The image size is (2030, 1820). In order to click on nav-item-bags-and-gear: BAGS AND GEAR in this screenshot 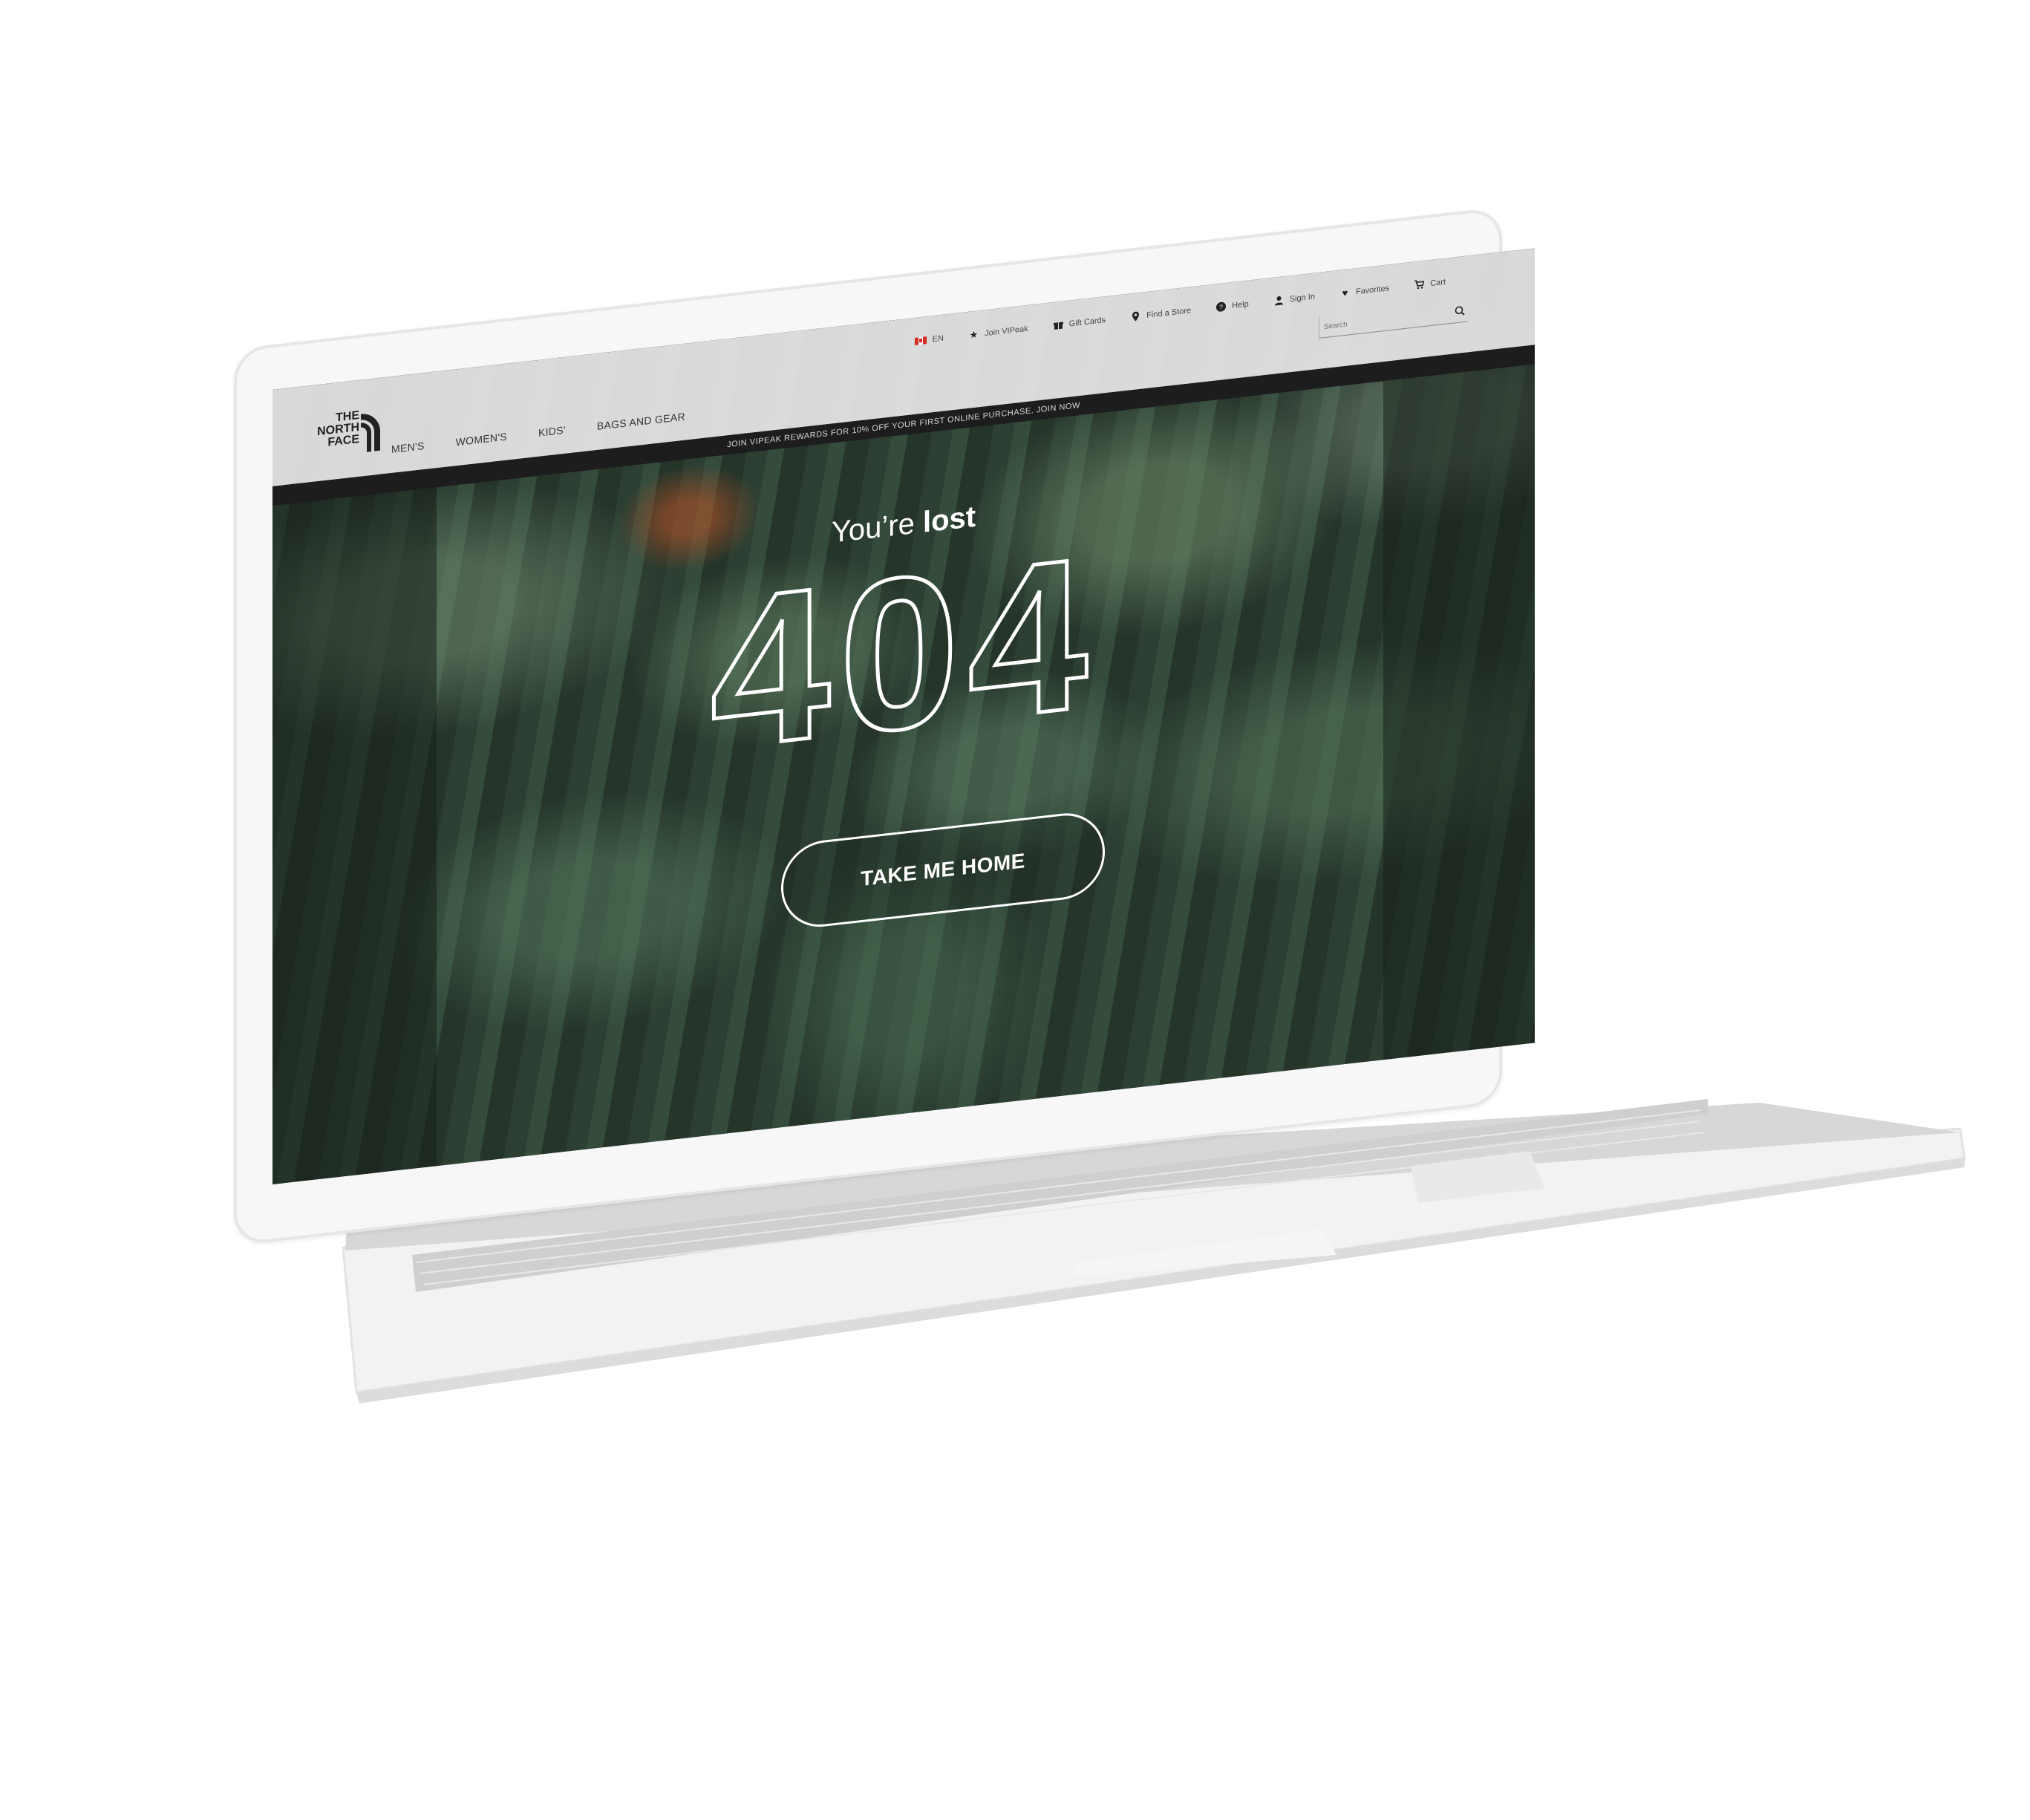, I will do `click(641, 421)`.